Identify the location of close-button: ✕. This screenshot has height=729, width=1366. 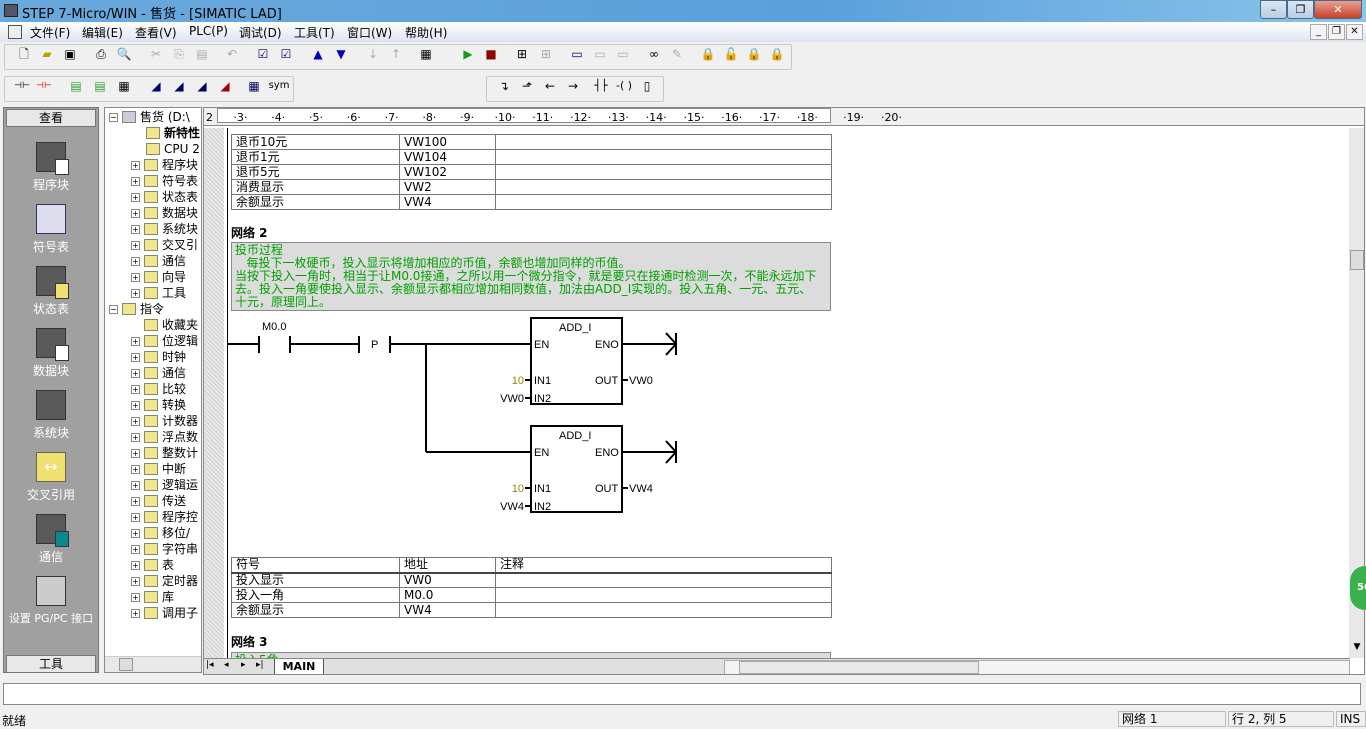
(1338, 9).